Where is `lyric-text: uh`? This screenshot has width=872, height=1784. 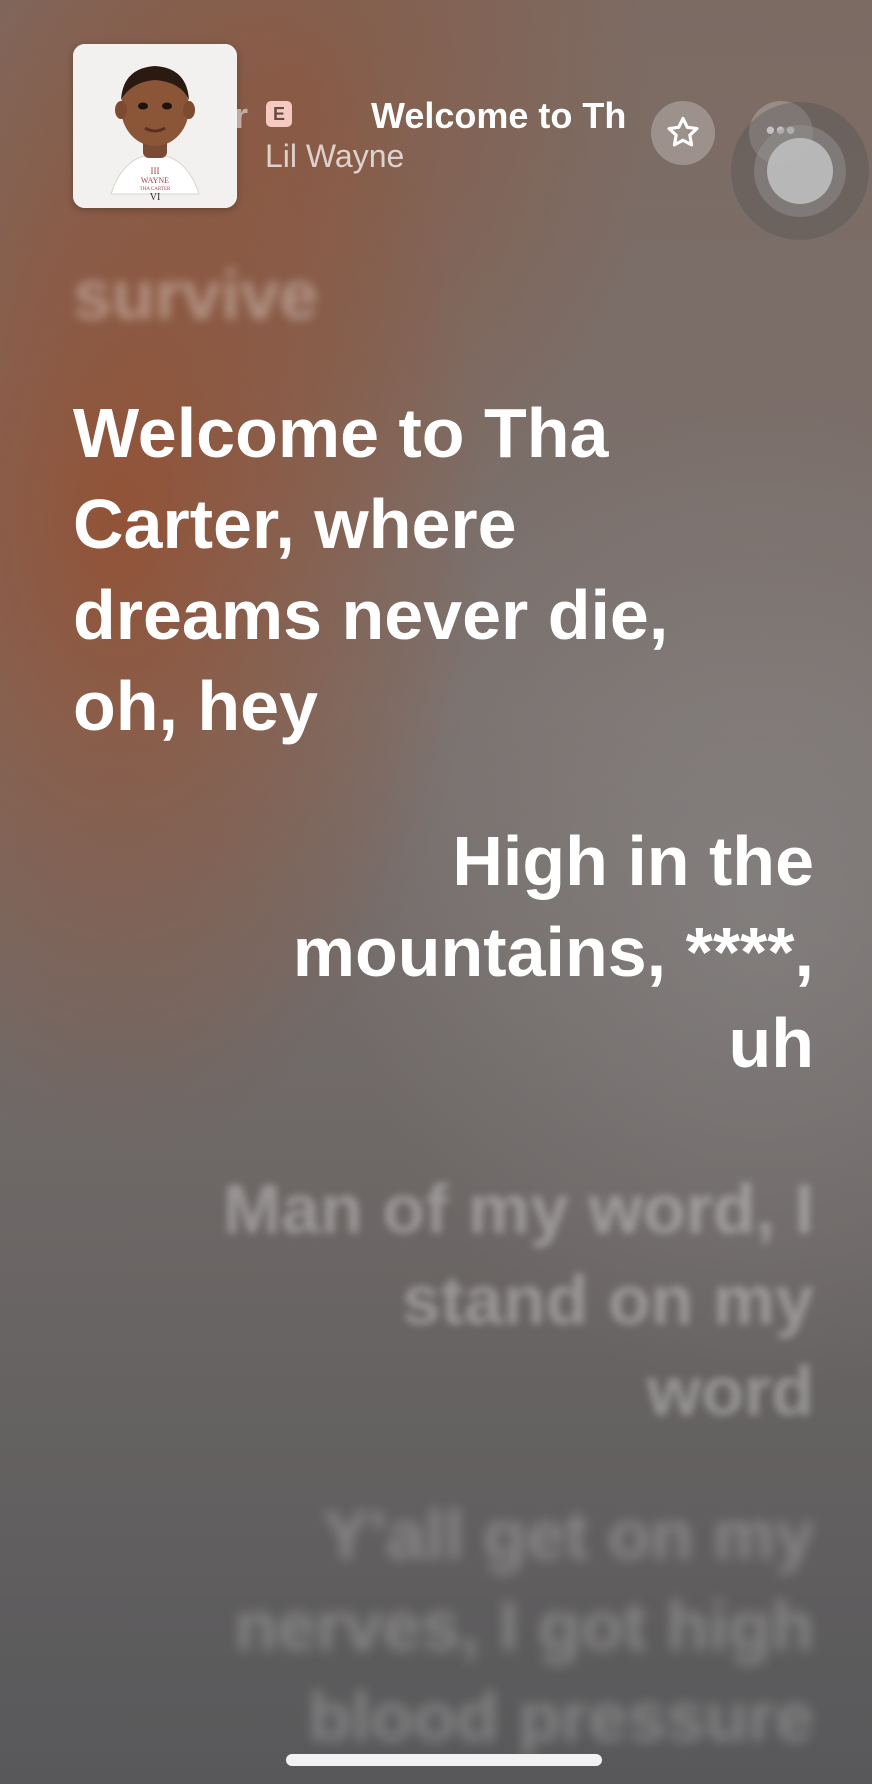
lyric-text: uh is located at coordinates (771, 1043).